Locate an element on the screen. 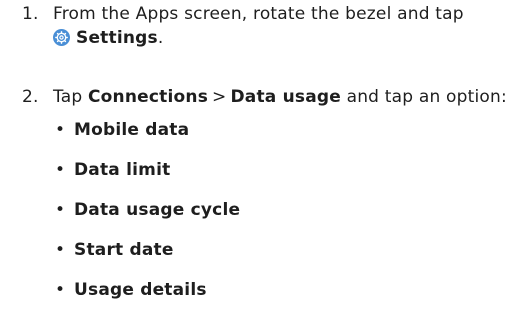 The width and height of the screenshot is (521, 321). list-item: • Data limit is located at coordinates (260, 170).